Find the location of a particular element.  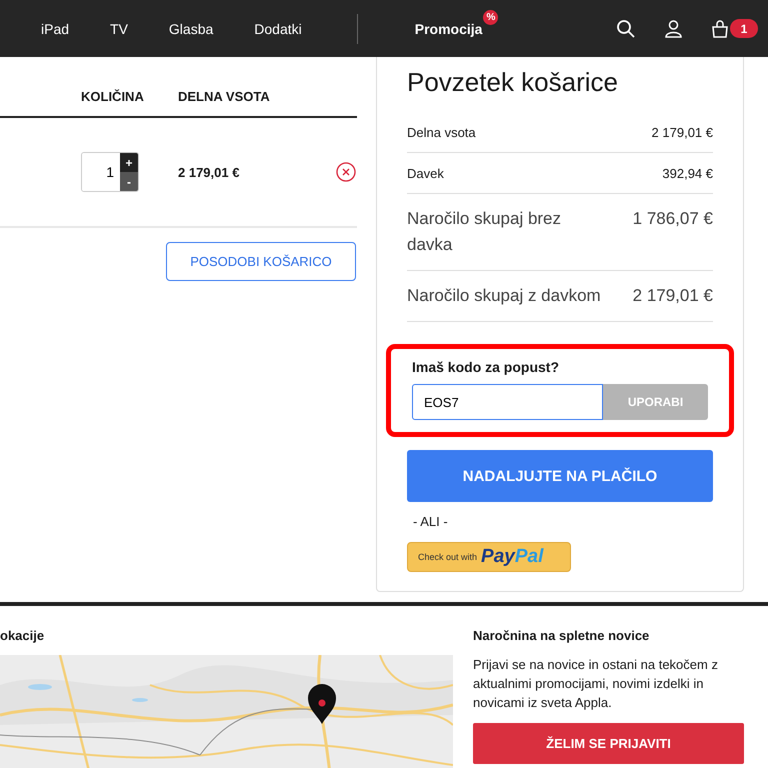

checkout-button: NADALJUJTE NA PLAČILO is located at coordinates (560, 476).